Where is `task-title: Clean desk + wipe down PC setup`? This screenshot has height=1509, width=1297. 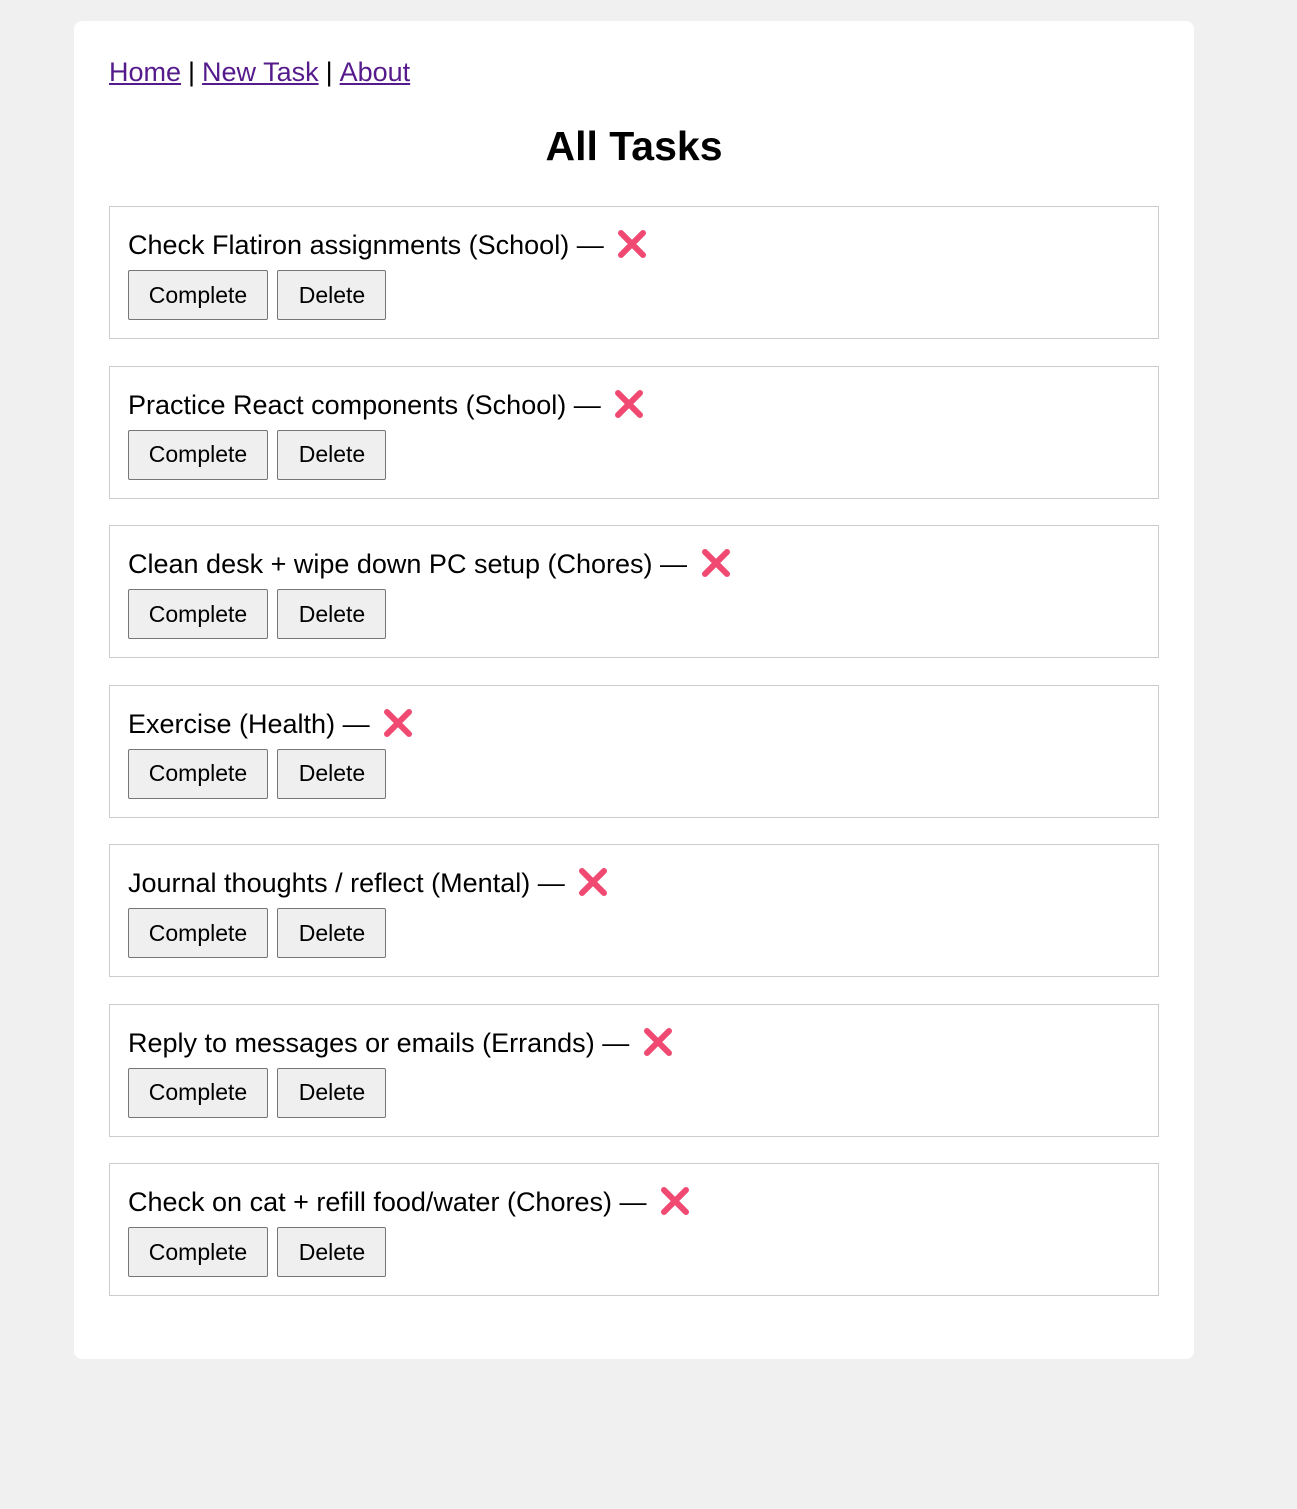
task-title: Clean desk + wipe down PC setup is located at coordinates (334, 564).